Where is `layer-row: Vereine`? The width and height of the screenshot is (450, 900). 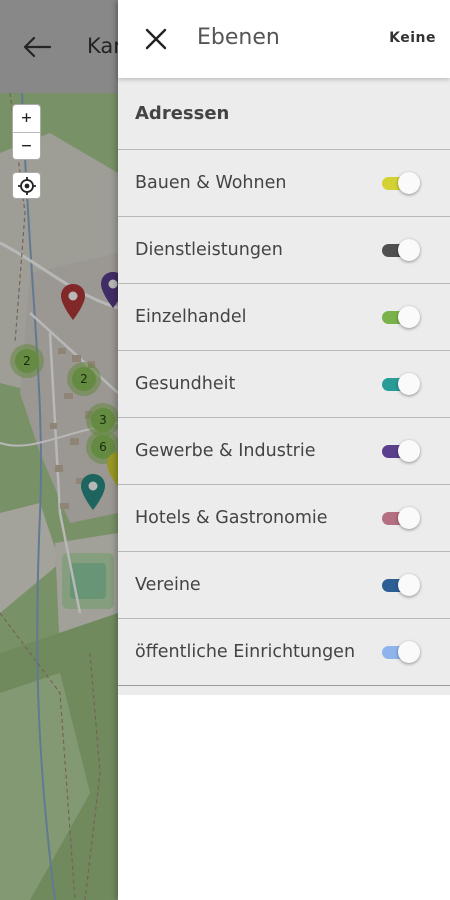
layer-row: Vereine is located at coordinates (284, 585).